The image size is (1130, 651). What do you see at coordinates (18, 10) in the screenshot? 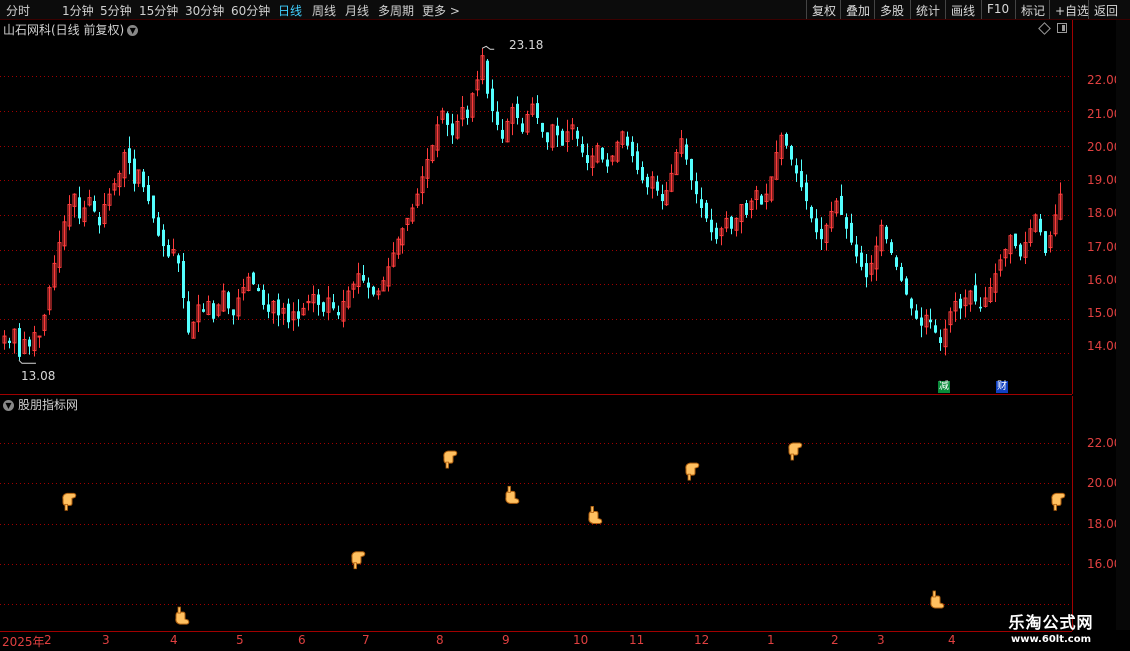
I see `period-tab-fenshi: 分时` at bounding box center [18, 10].